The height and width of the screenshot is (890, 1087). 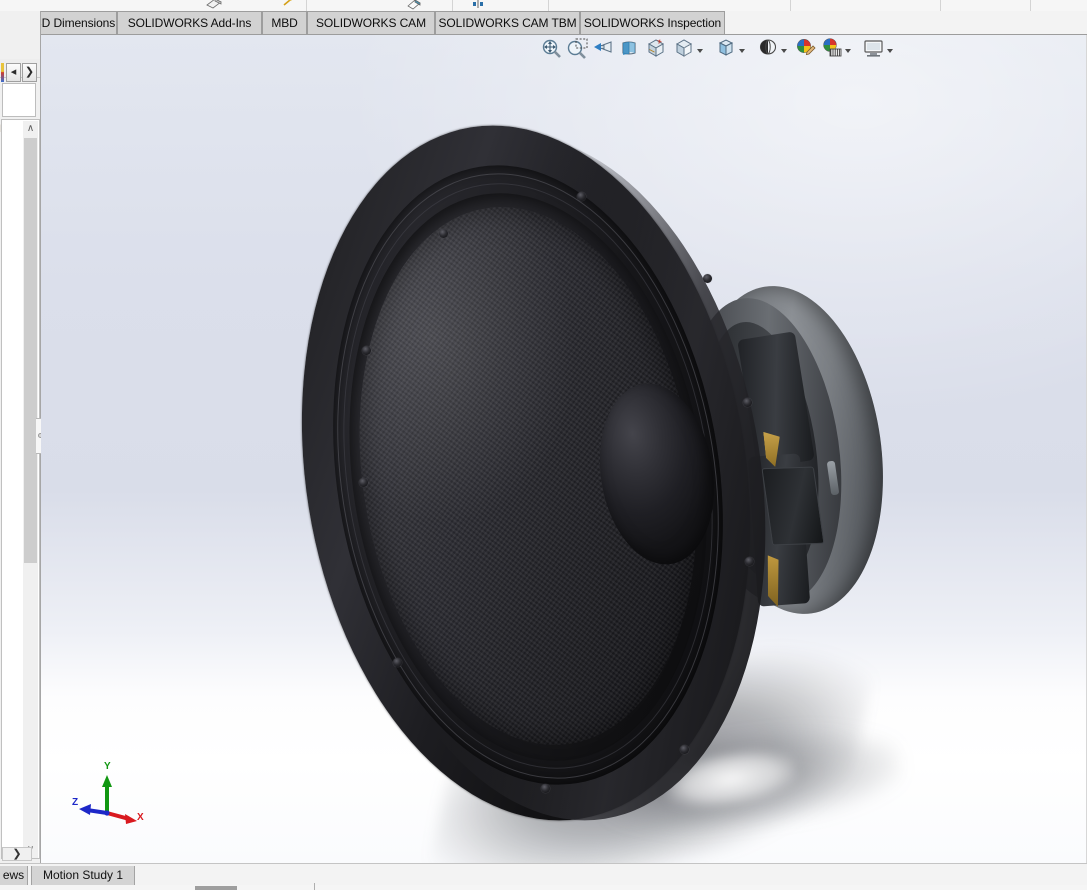 I want to click on tab-solidworks-cam: SOLIDWORKS CAM, so click(x=371, y=22).